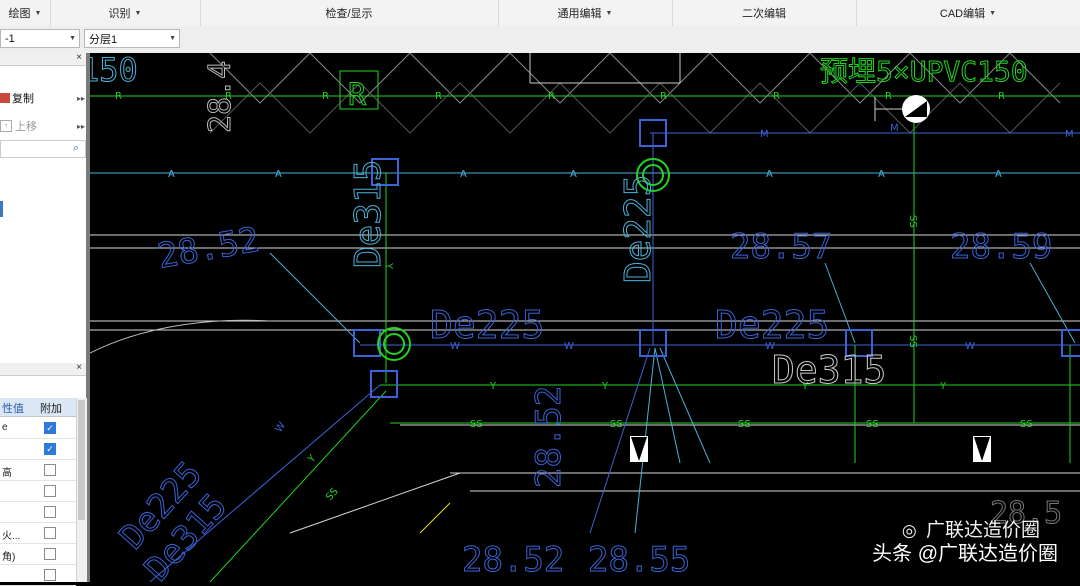 This screenshot has width=1080, height=586. I want to click on menu-check-display: 检查/显示, so click(349, 13).